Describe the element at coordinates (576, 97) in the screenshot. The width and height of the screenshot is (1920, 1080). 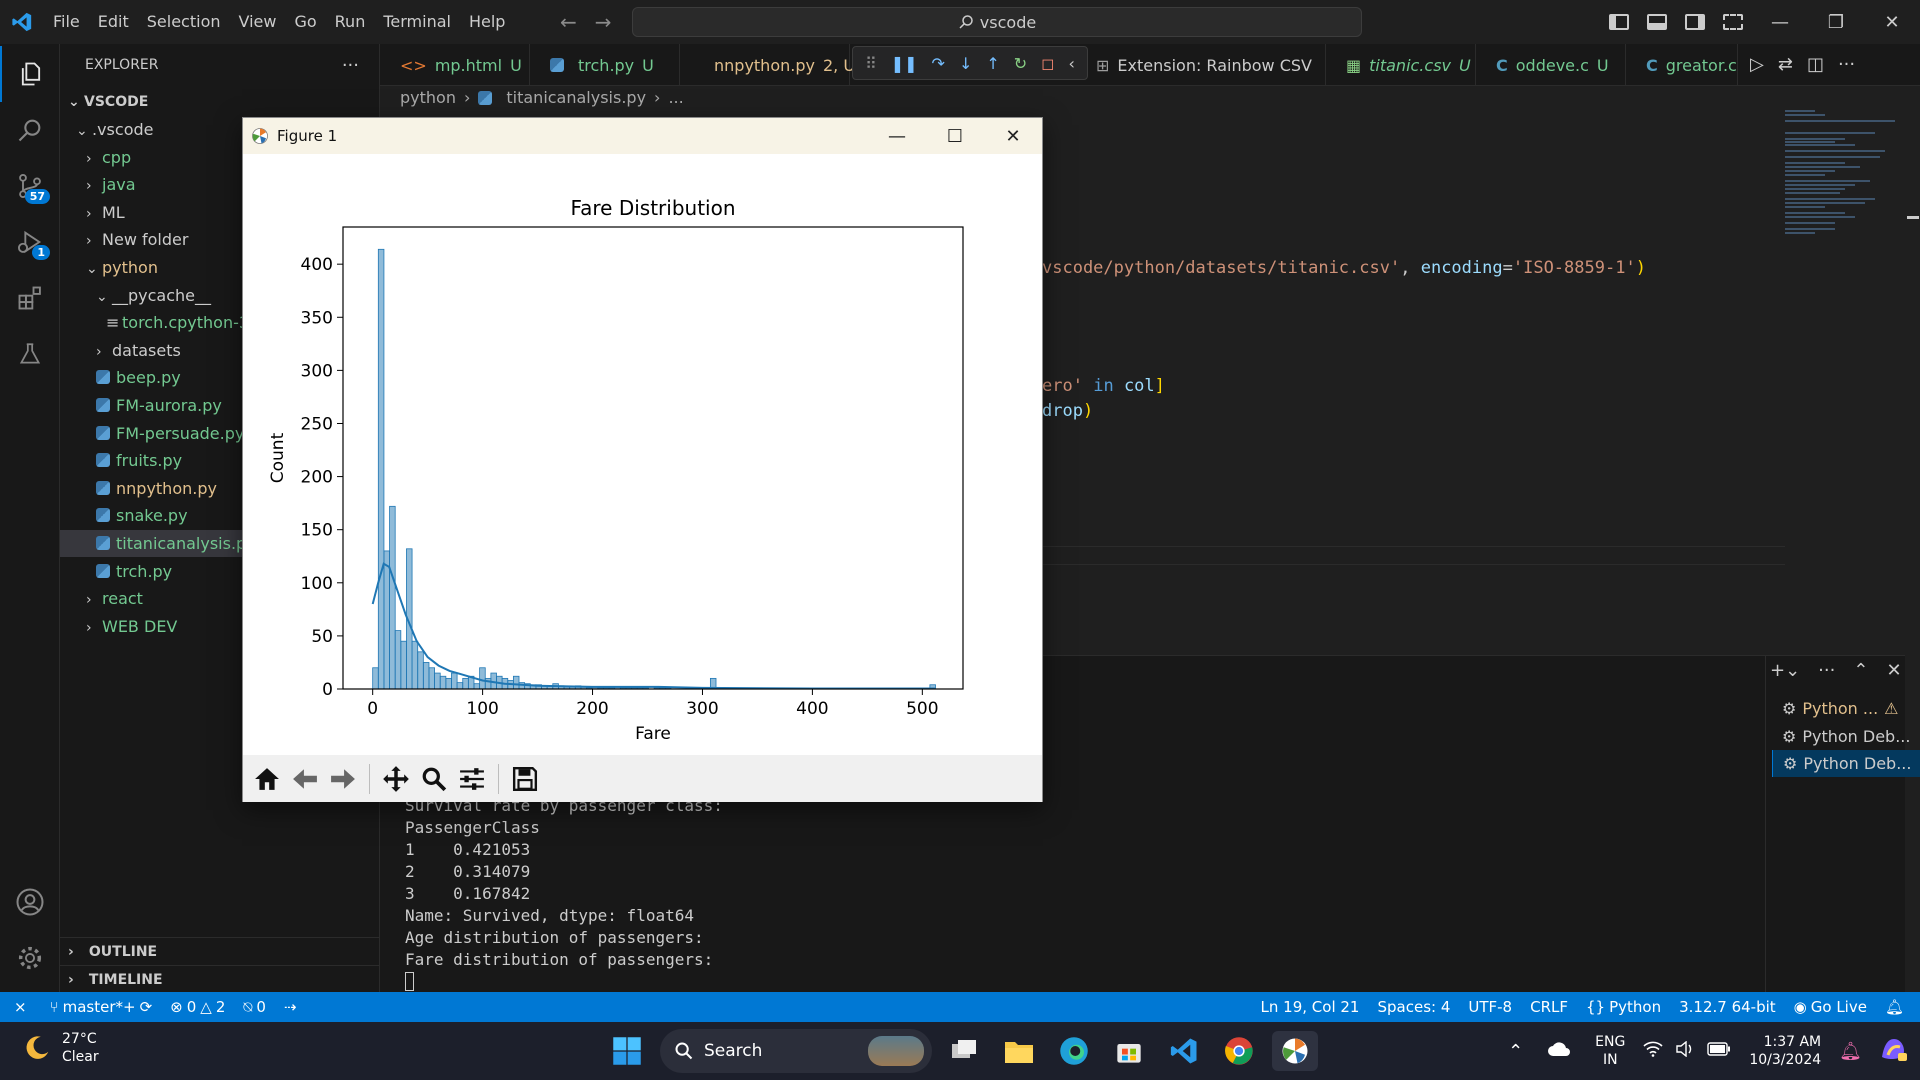
I see `breadcrumb-file: titanicanalysis.py` at that location.